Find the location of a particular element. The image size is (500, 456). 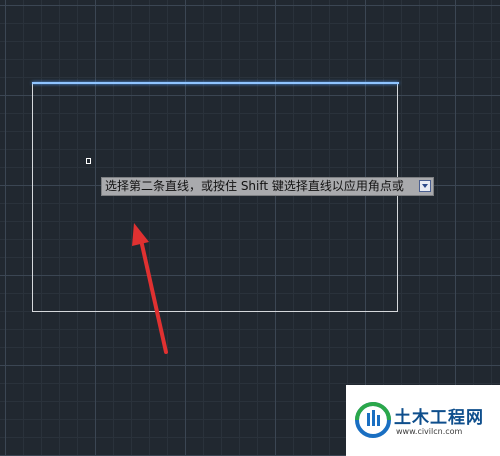

watermark-title: 土木工程网 is located at coordinates (439, 418).